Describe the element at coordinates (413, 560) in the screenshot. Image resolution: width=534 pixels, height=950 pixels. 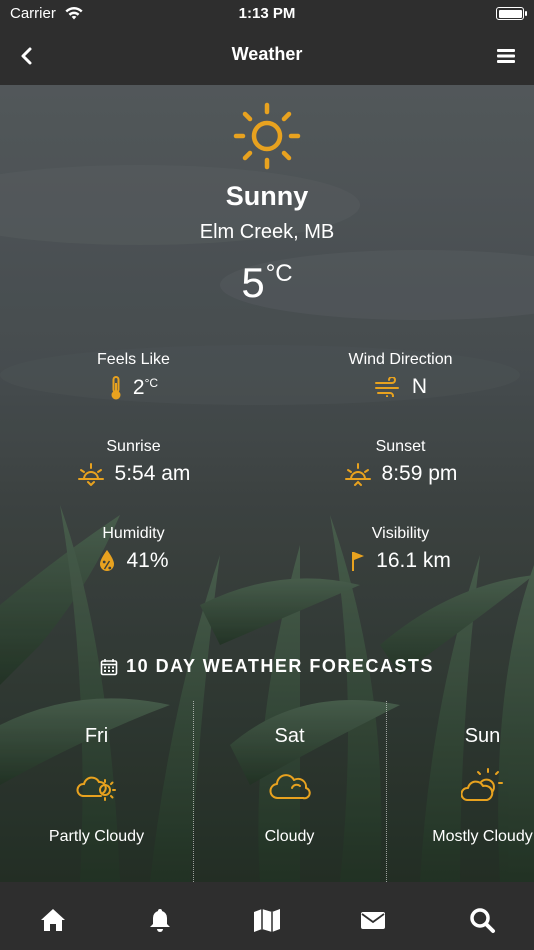
I see `visibility-value: 16.1 km` at that location.